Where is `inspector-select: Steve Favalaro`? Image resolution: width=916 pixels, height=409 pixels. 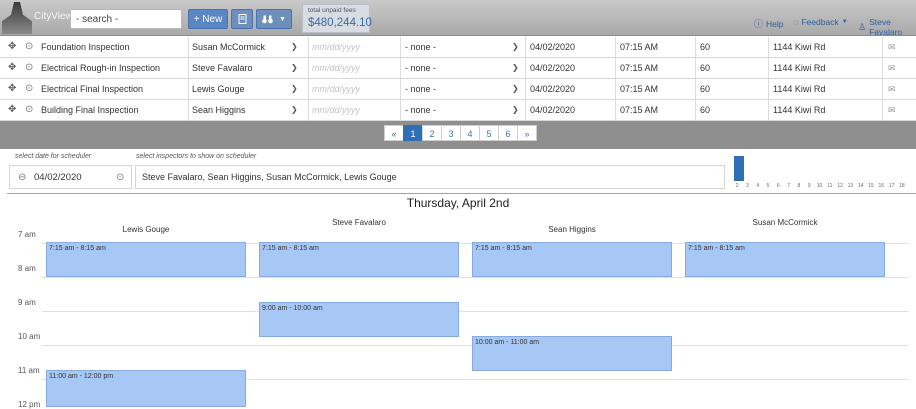 inspector-select: Steve Favalaro is located at coordinates (222, 68).